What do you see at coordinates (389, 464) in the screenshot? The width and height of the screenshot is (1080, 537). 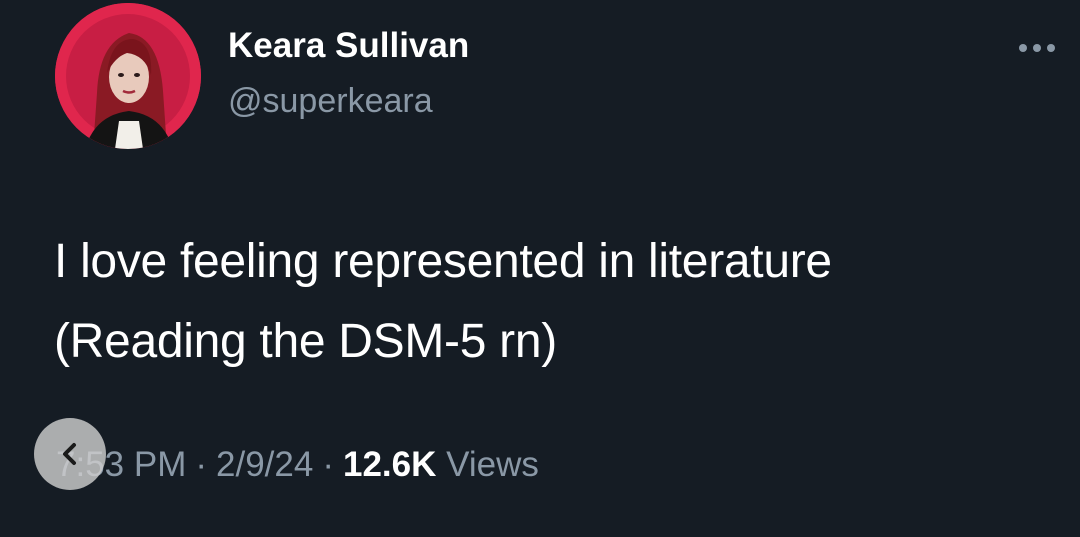 I see `views-count: 12.6K` at bounding box center [389, 464].